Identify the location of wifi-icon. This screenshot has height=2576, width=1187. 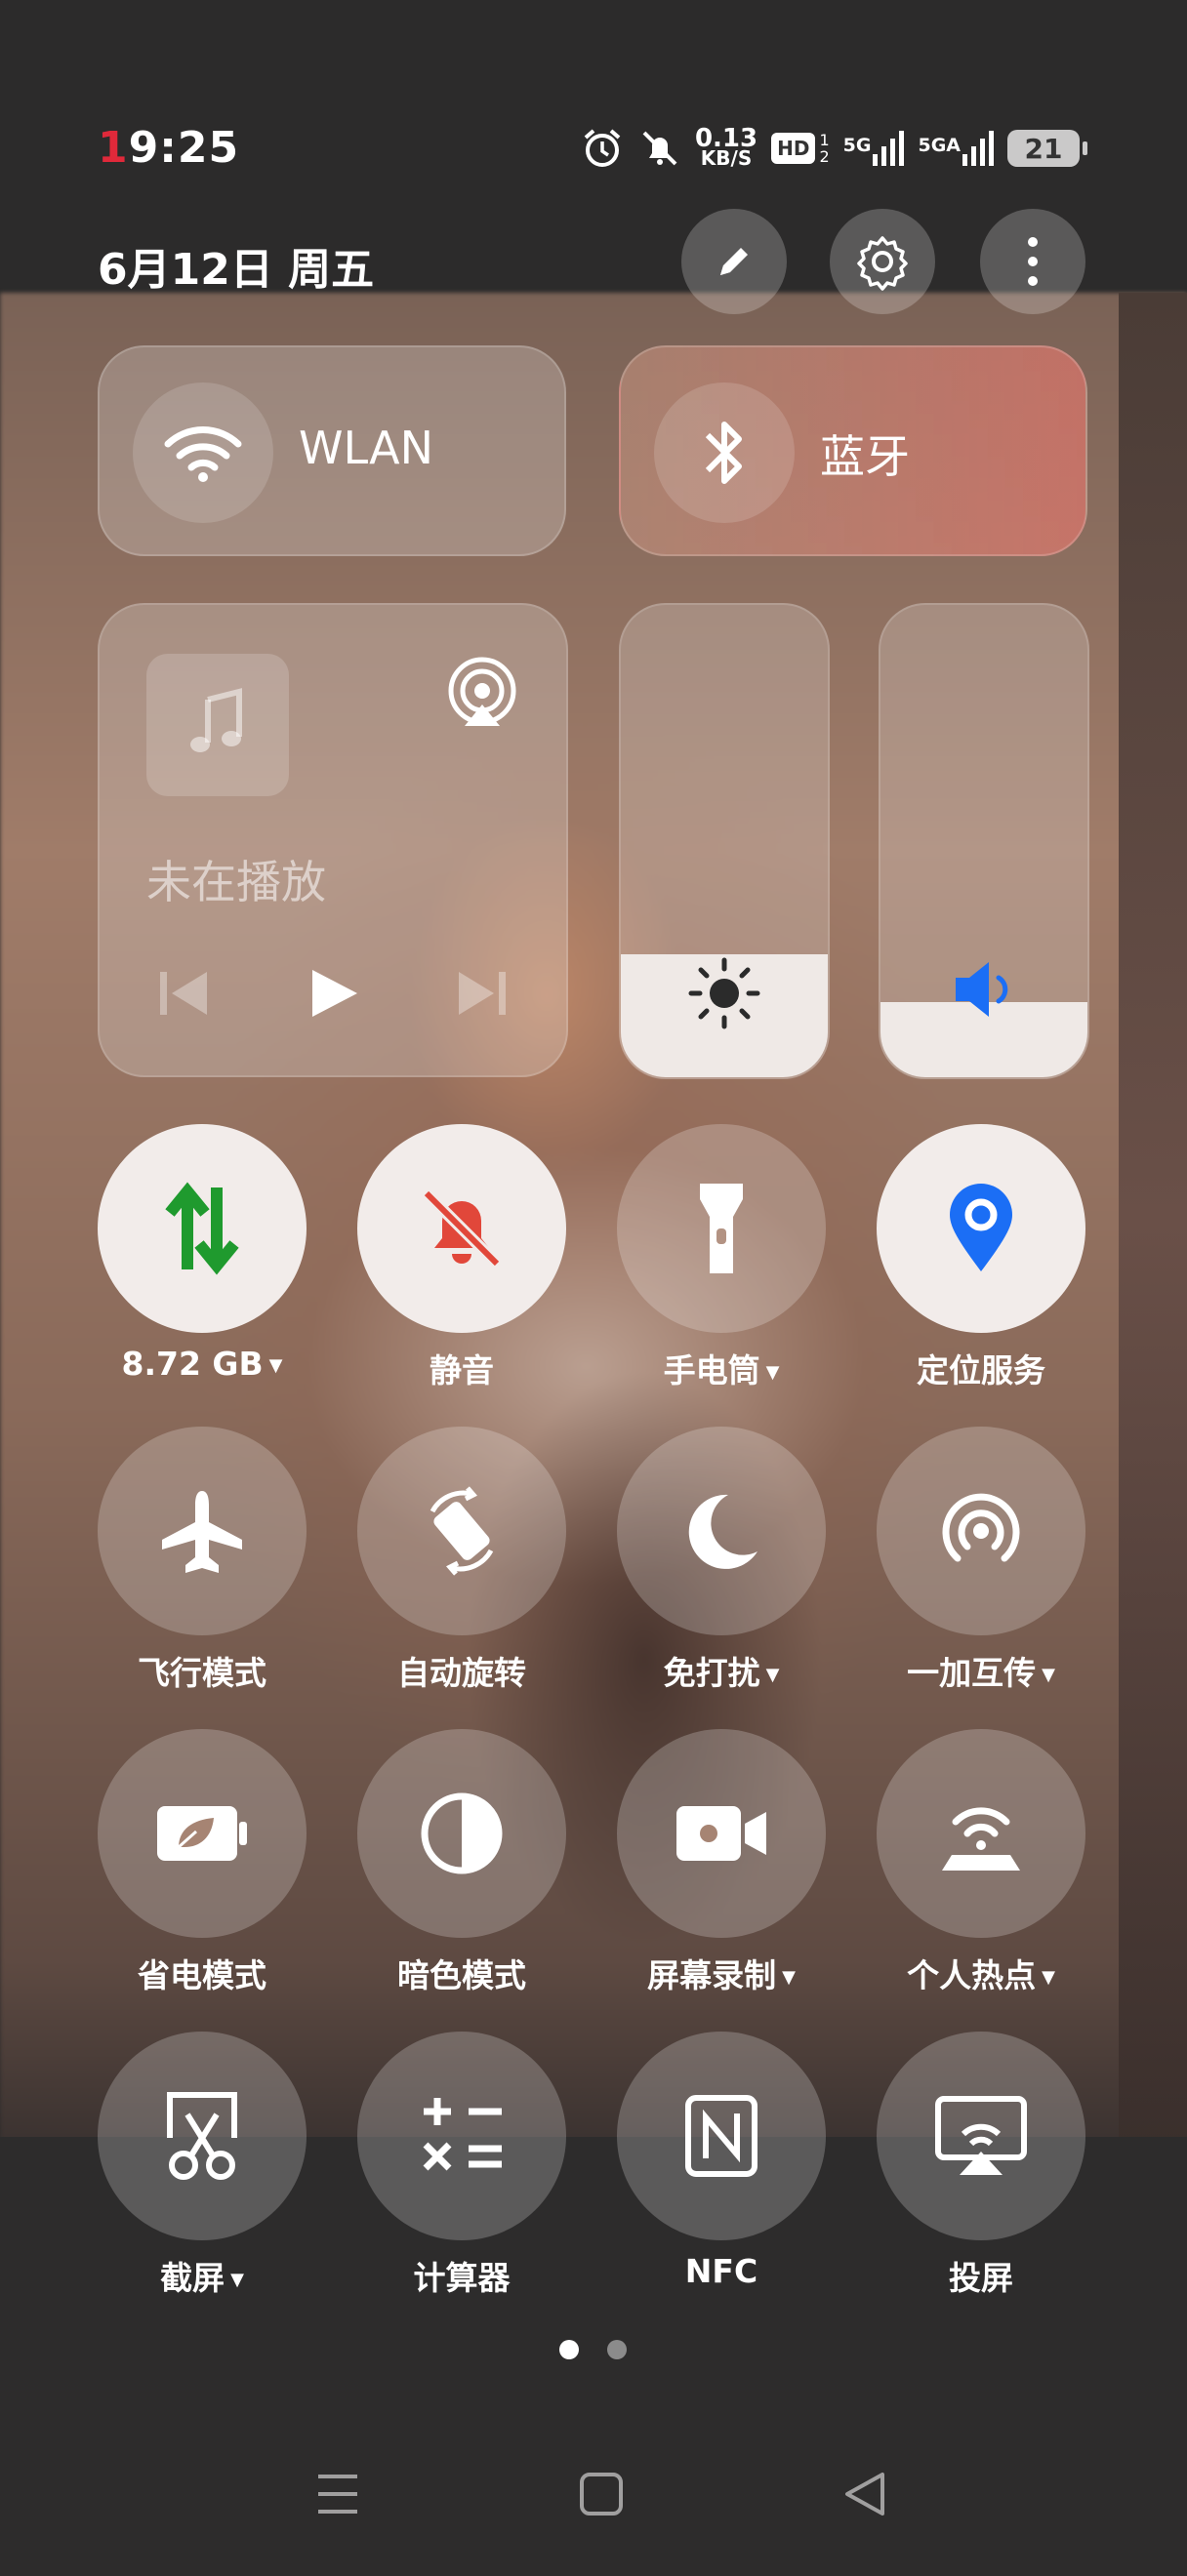
(203, 452).